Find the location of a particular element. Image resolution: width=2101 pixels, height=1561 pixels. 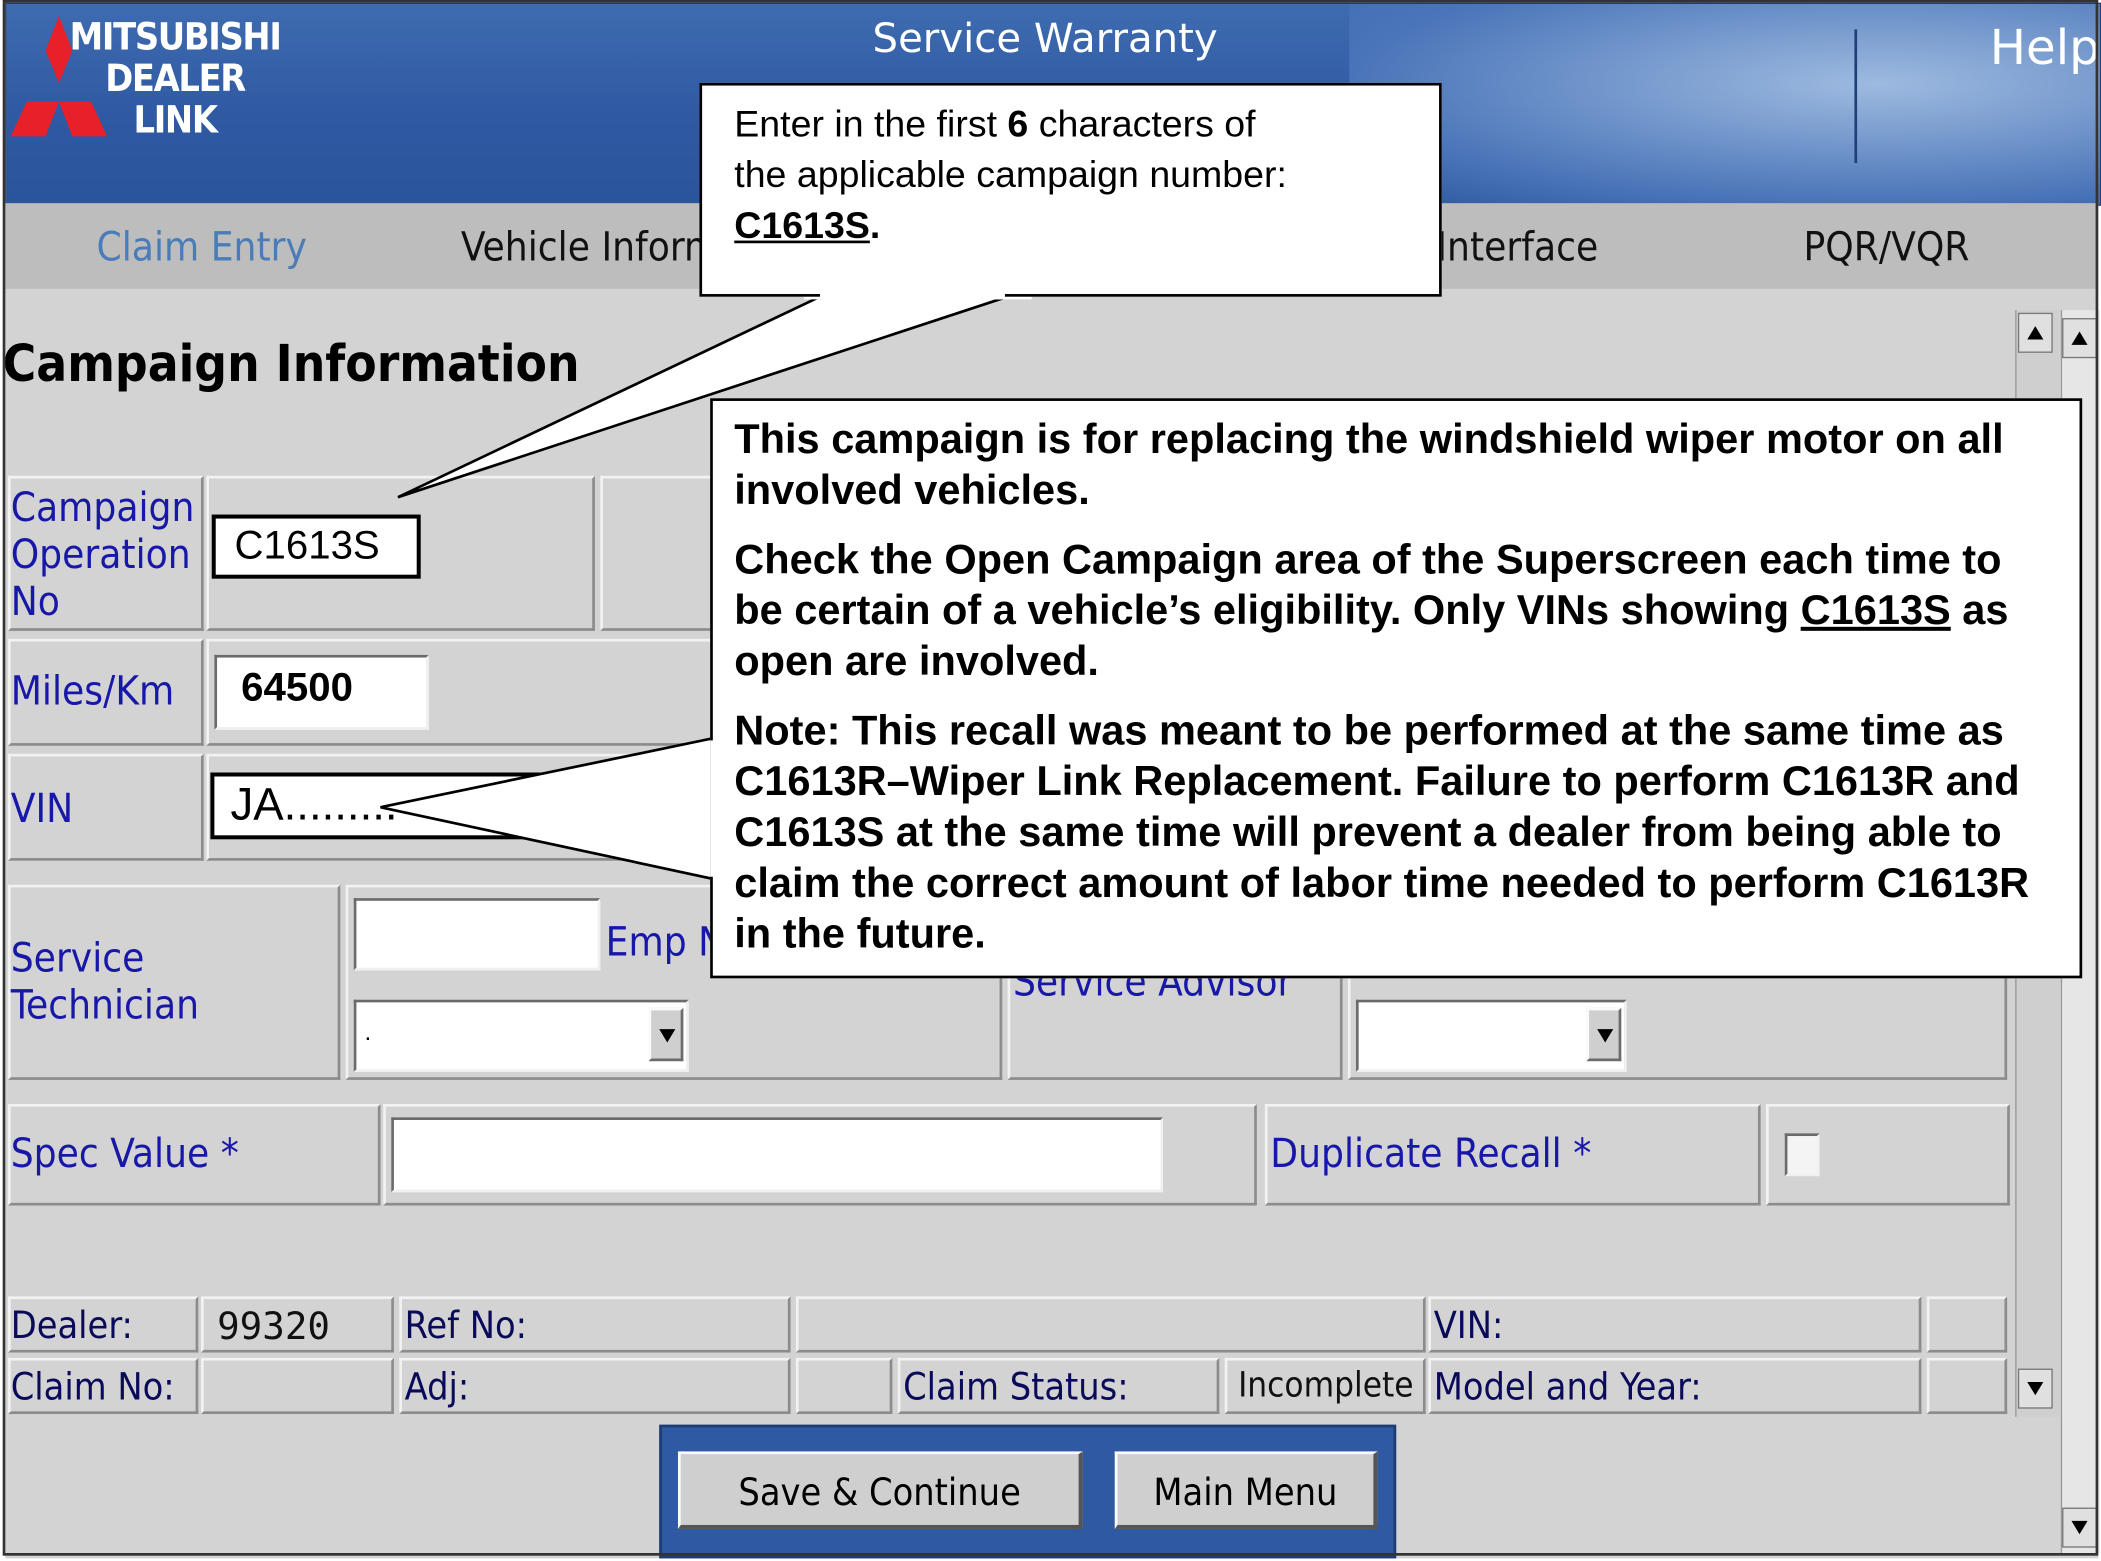

callout-top-six: 6 is located at coordinates (1018, 123).